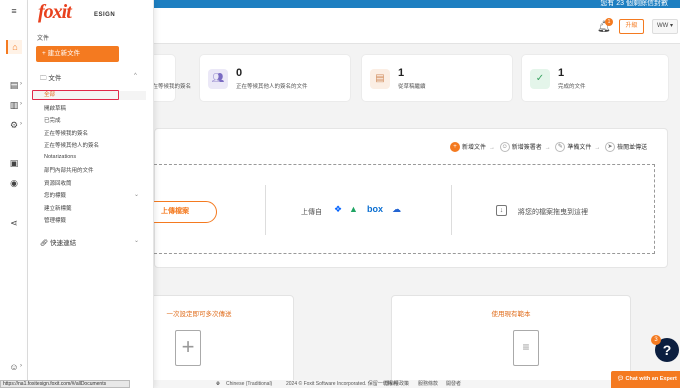  Describe the element at coordinates (275, 78) in the screenshot. I see `stat-card-waiting-for-others: 👥︎ 0 正在等候其他人的簽名的文件` at that location.